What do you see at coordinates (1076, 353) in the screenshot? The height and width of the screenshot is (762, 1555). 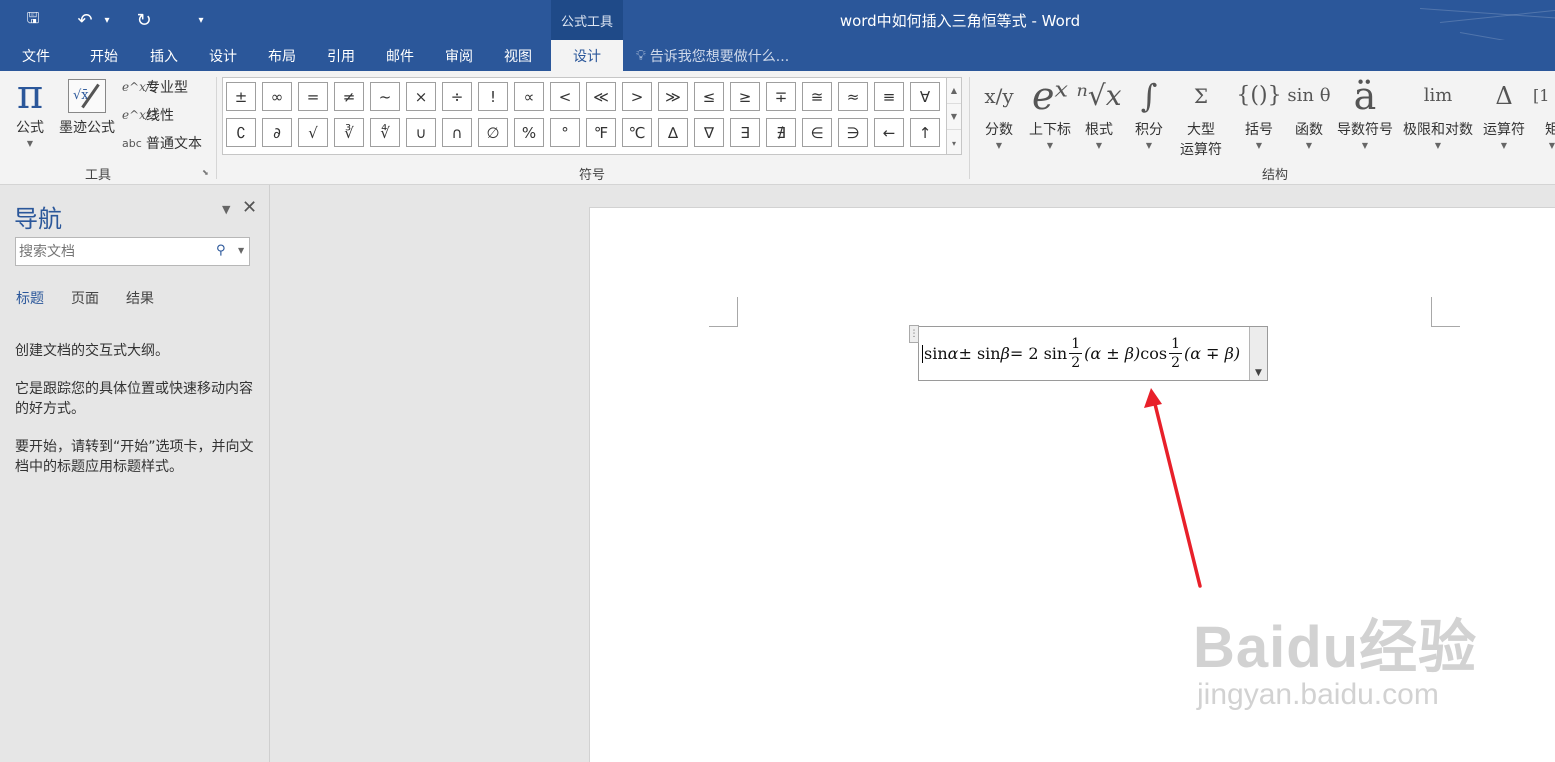 I see `eq-fraction: 1 2` at bounding box center [1076, 353].